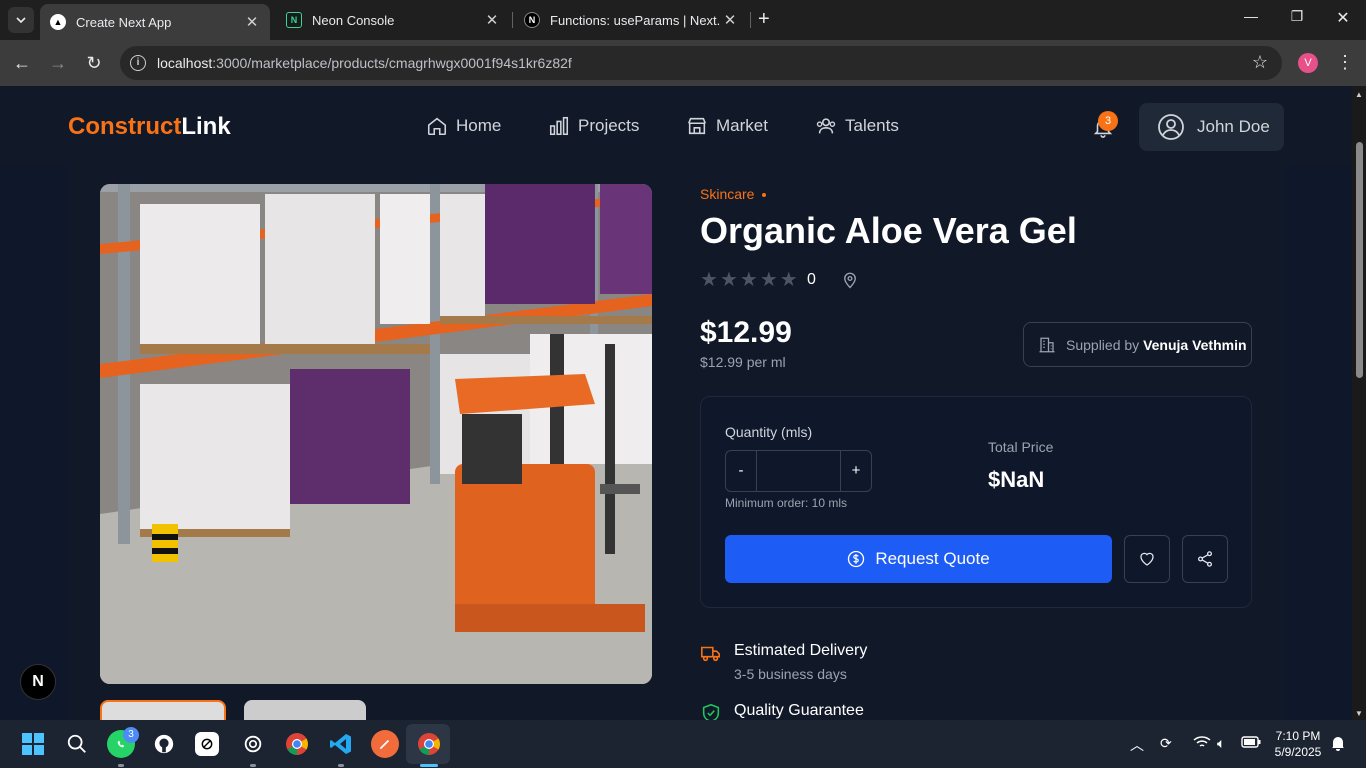 This screenshot has height=768, width=1366. I want to click on system-clock: 7:10 PM 5/9/2025, so click(1298, 744).